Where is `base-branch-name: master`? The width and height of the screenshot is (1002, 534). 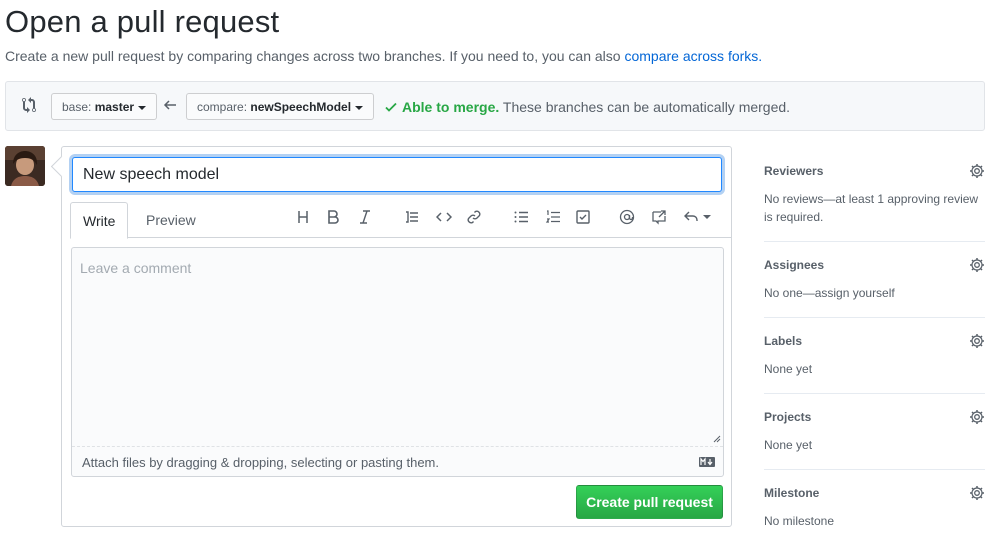
base-branch-name: master is located at coordinates (114, 107).